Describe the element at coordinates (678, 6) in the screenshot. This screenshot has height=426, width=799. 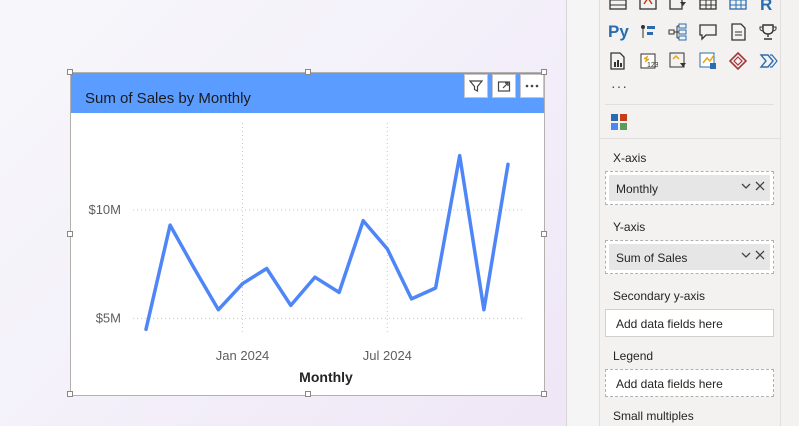
I see `slicer-icon` at that location.